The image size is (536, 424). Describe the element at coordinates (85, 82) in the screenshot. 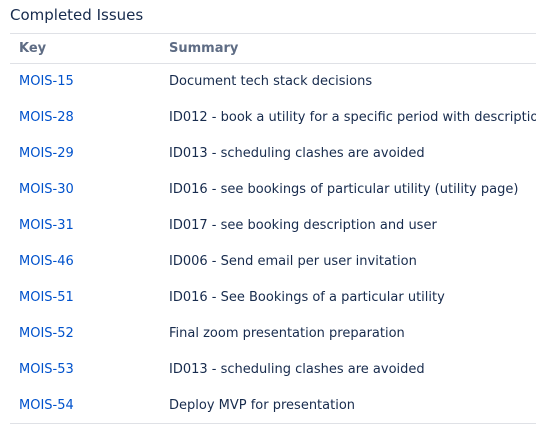

I see `issue-key-cell: MOIS-15` at that location.